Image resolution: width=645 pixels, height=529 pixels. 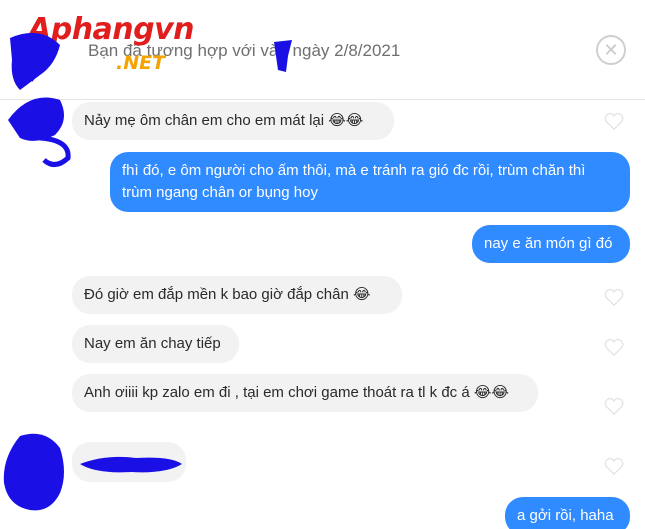 What do you see at coordinates (548, 243) in the screenshot?
I see `message-text: nay e ăn món gì đó` at bounding box center [548, 243].